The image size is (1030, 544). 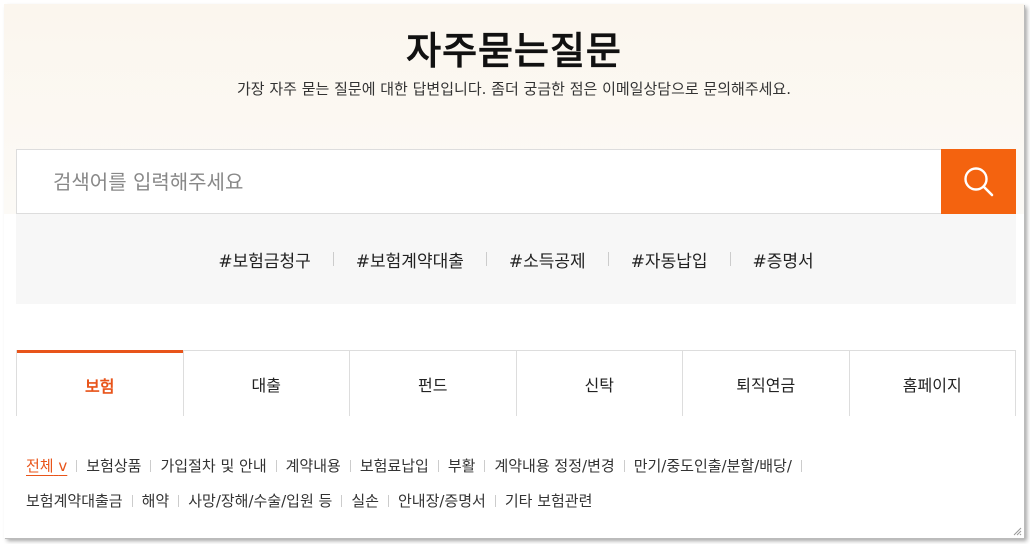 What do you see at coordinates (63, 466) in the screenshot?
I see `chevron-down-icon: v` at bounding box center [63, 466].